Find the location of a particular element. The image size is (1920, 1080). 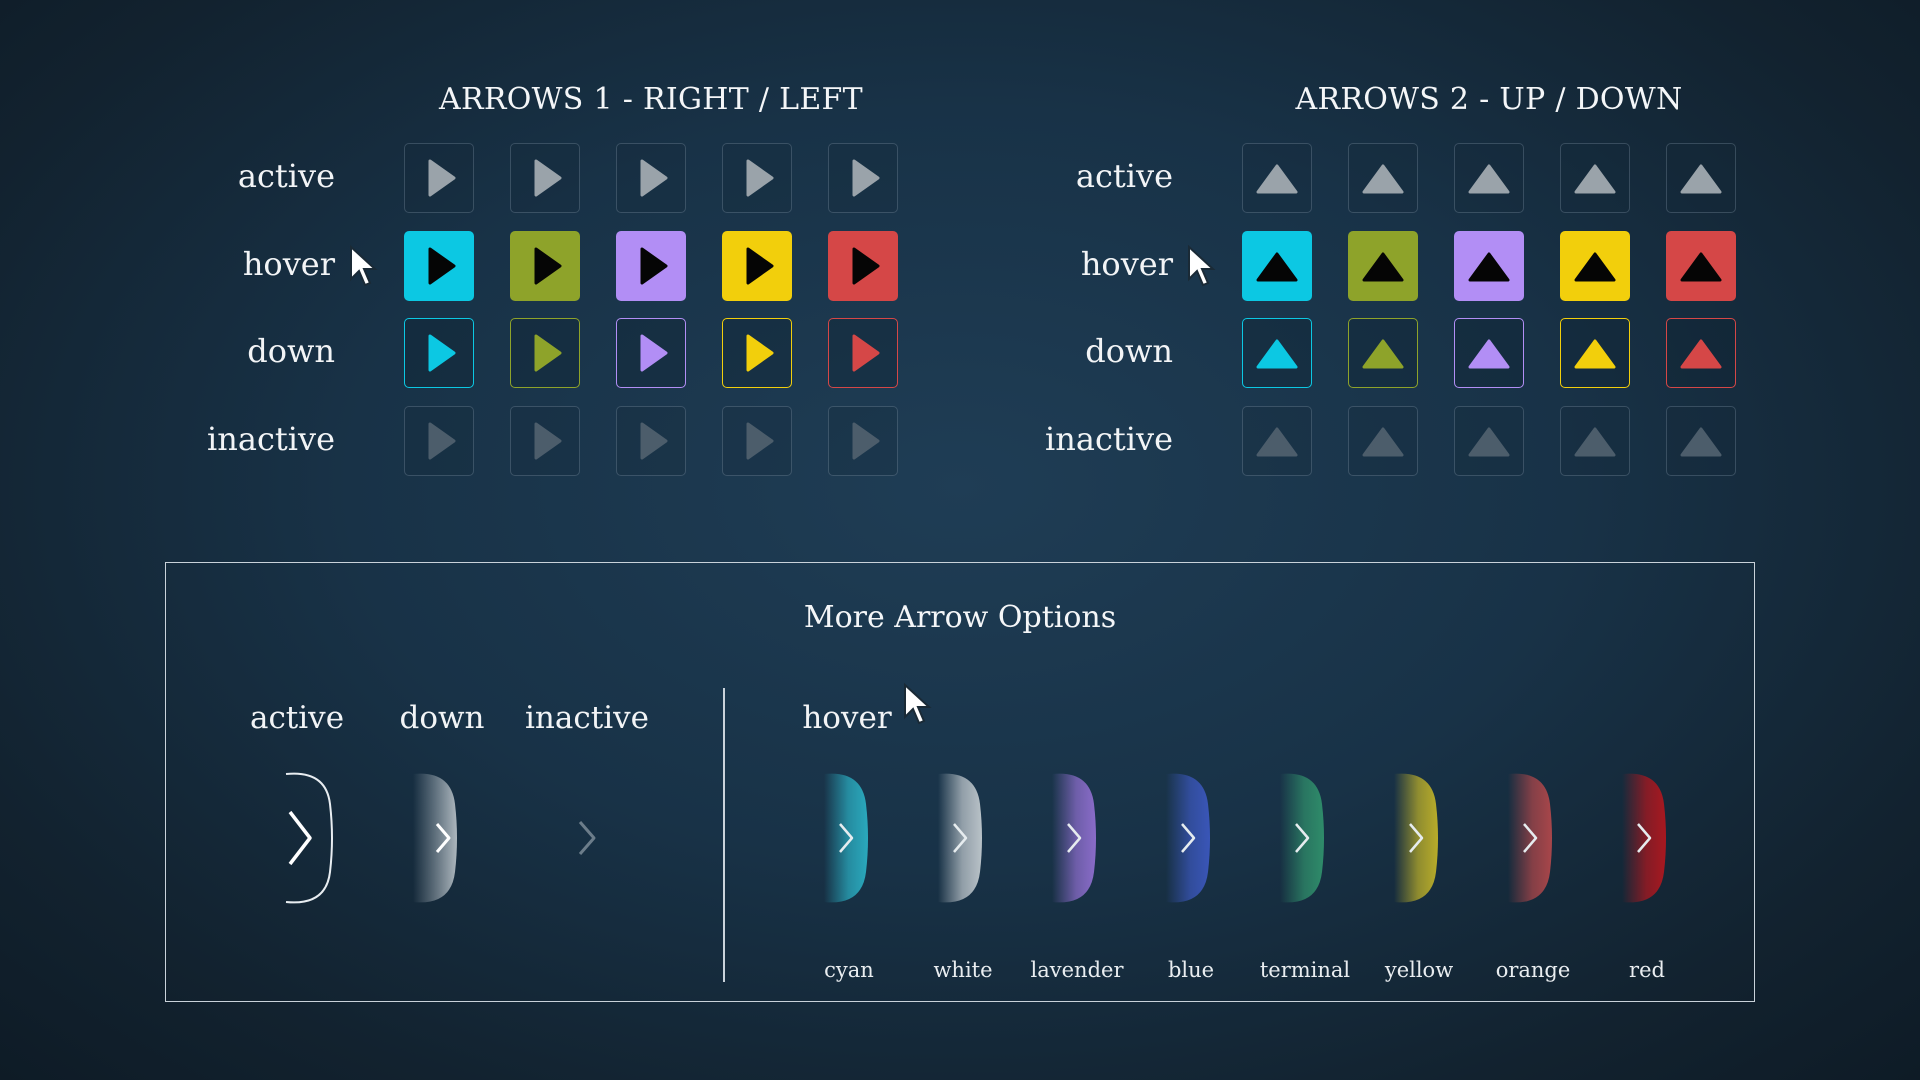

arrows2-inactive-cyan-button is located at coordinates (1277, 441).